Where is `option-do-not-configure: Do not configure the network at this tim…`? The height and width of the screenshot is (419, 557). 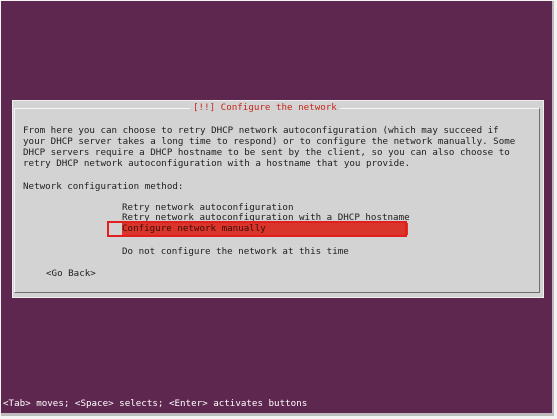
option-do-not-configure: Do not configure the network at this tim… is located at coordinates (235, 251).